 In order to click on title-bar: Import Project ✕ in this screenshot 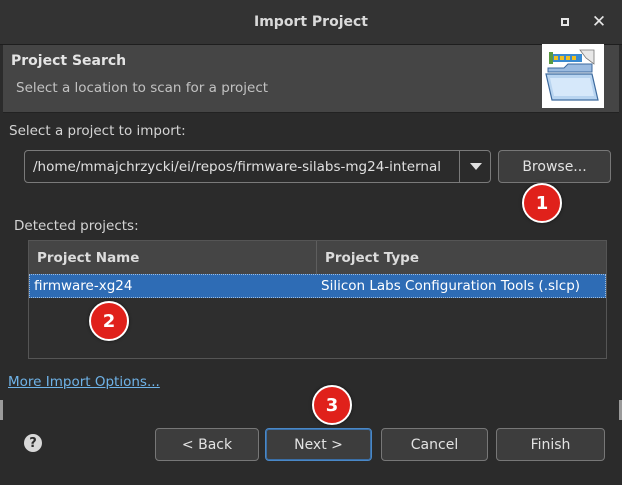, I will do `click(311, 22)`.